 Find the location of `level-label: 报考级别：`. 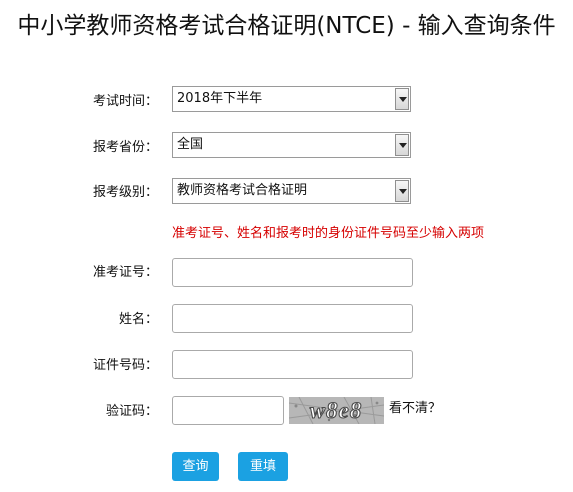

level-label: 报考级别： is located at coordinates (125, 192).